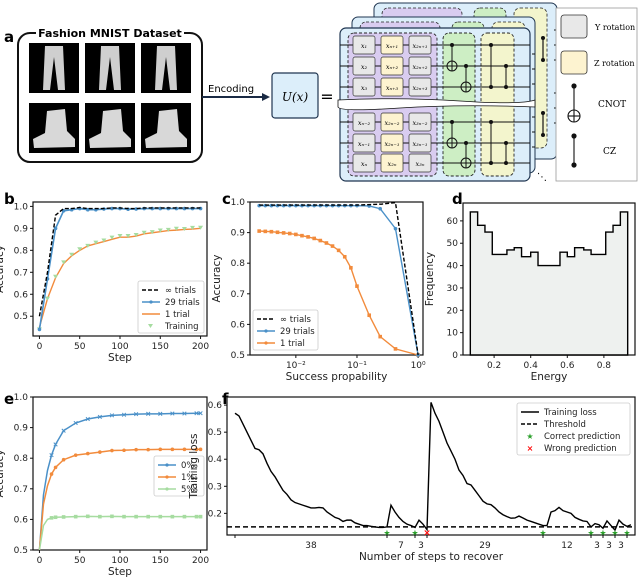  Describe the element at coordinates (215, 487) in the screenshot. I see `y-tick-label: 0.3` at that location.